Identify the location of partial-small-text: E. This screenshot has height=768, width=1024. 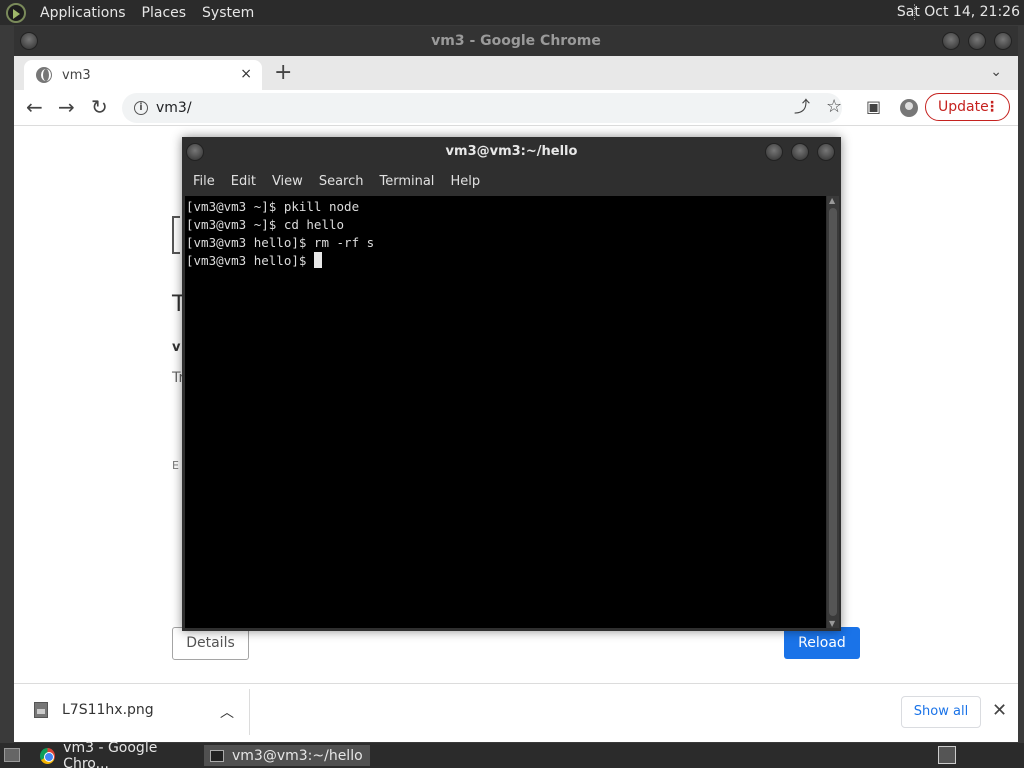
(175, 465).